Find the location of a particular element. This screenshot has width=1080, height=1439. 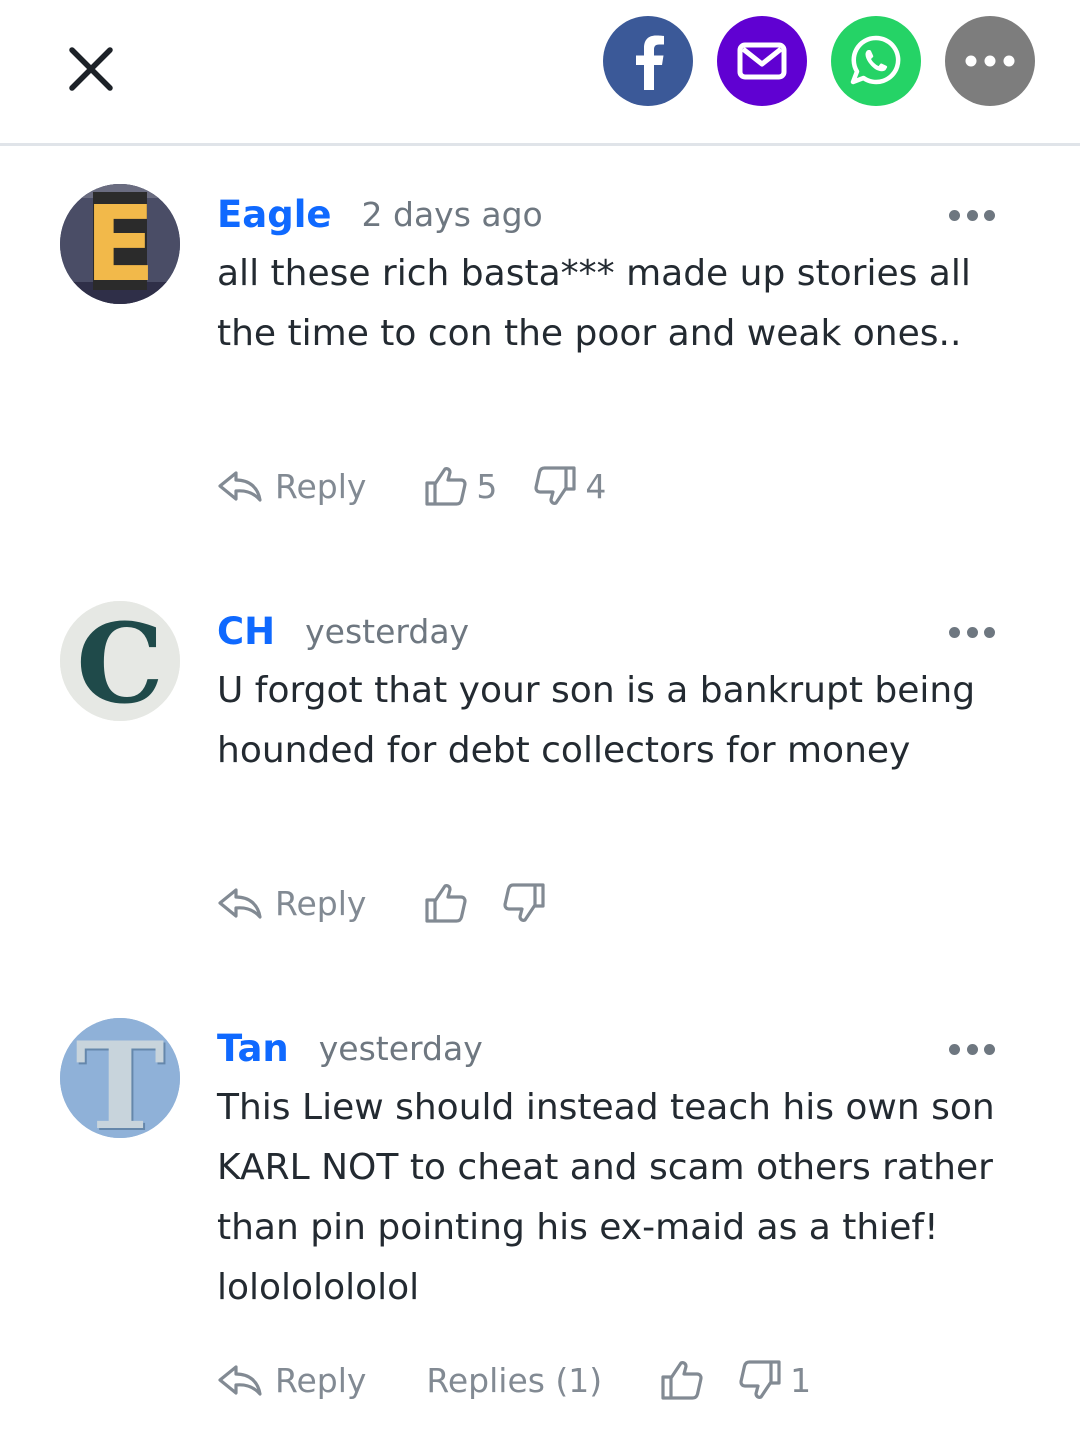

downvote-button: 1 is located at coordinates (774, 1380).